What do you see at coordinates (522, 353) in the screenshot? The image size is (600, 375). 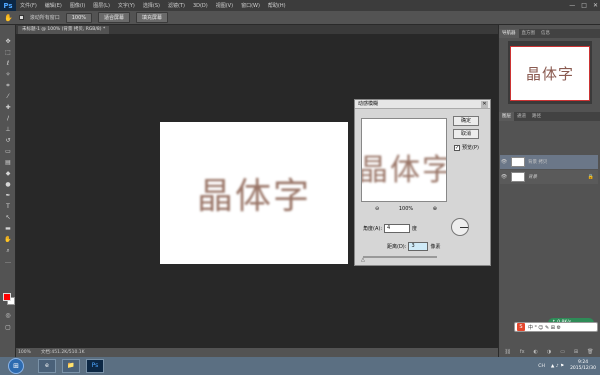 I see `fx-icon: fx` at bounding box center [522, 353].